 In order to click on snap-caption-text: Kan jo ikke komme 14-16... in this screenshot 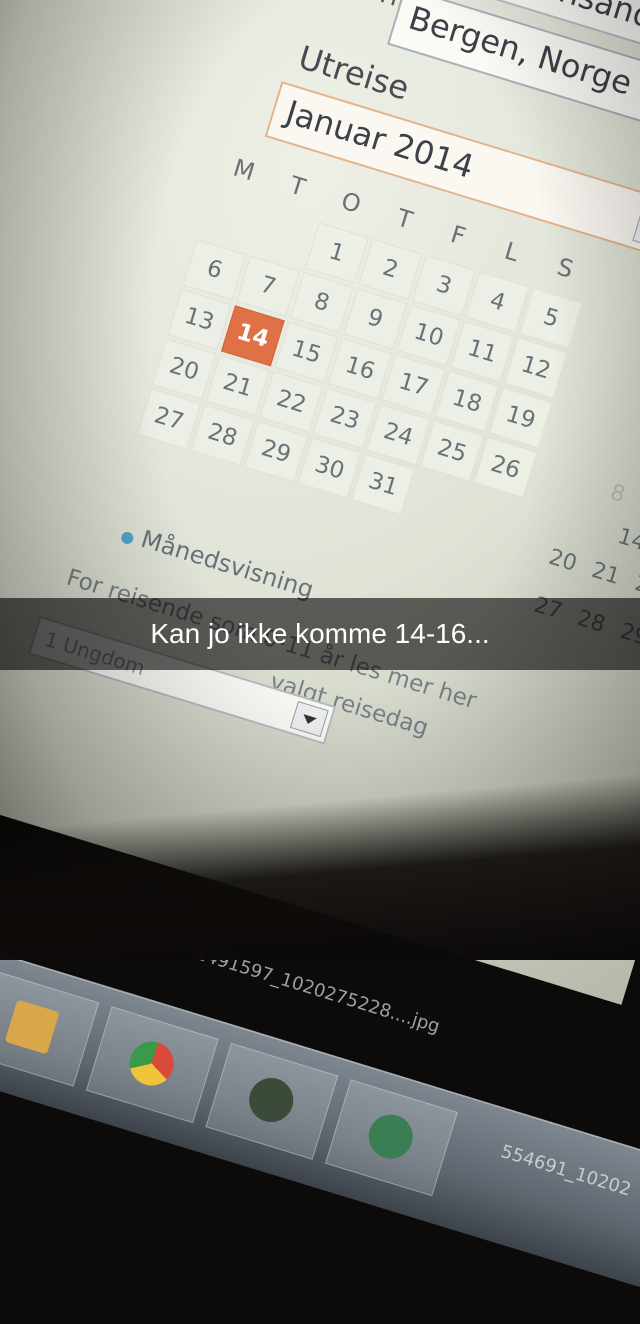, I will do `click(320, 633)`.